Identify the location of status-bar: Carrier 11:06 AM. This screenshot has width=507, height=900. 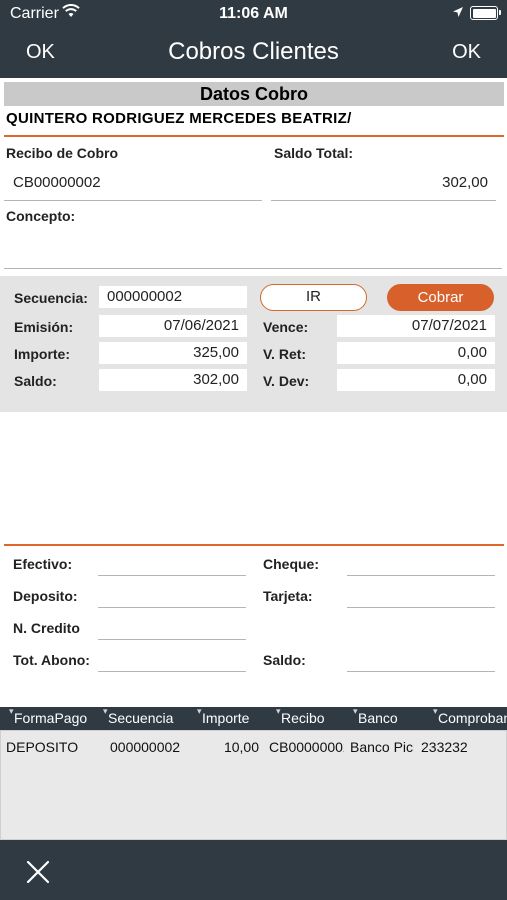
(253, 14).